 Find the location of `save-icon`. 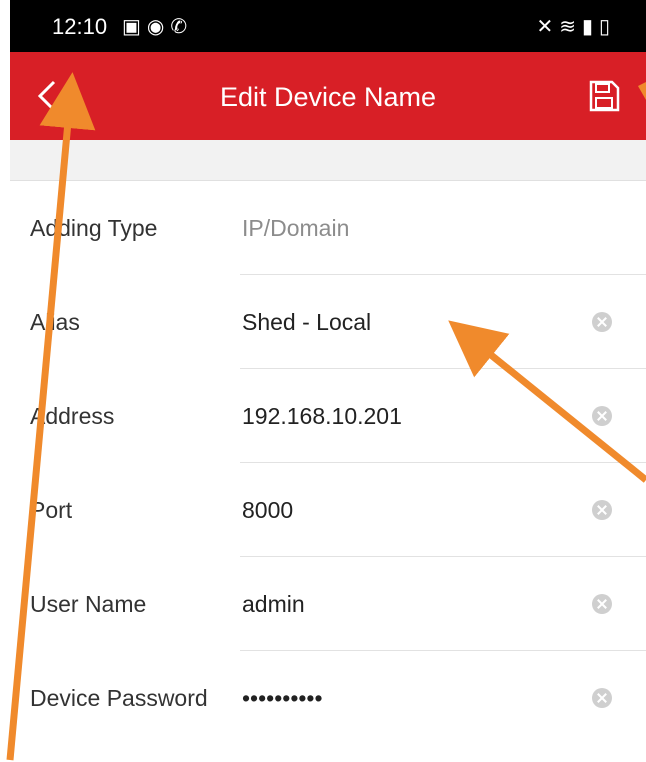

save-icon is located at coordinates (604, 96).